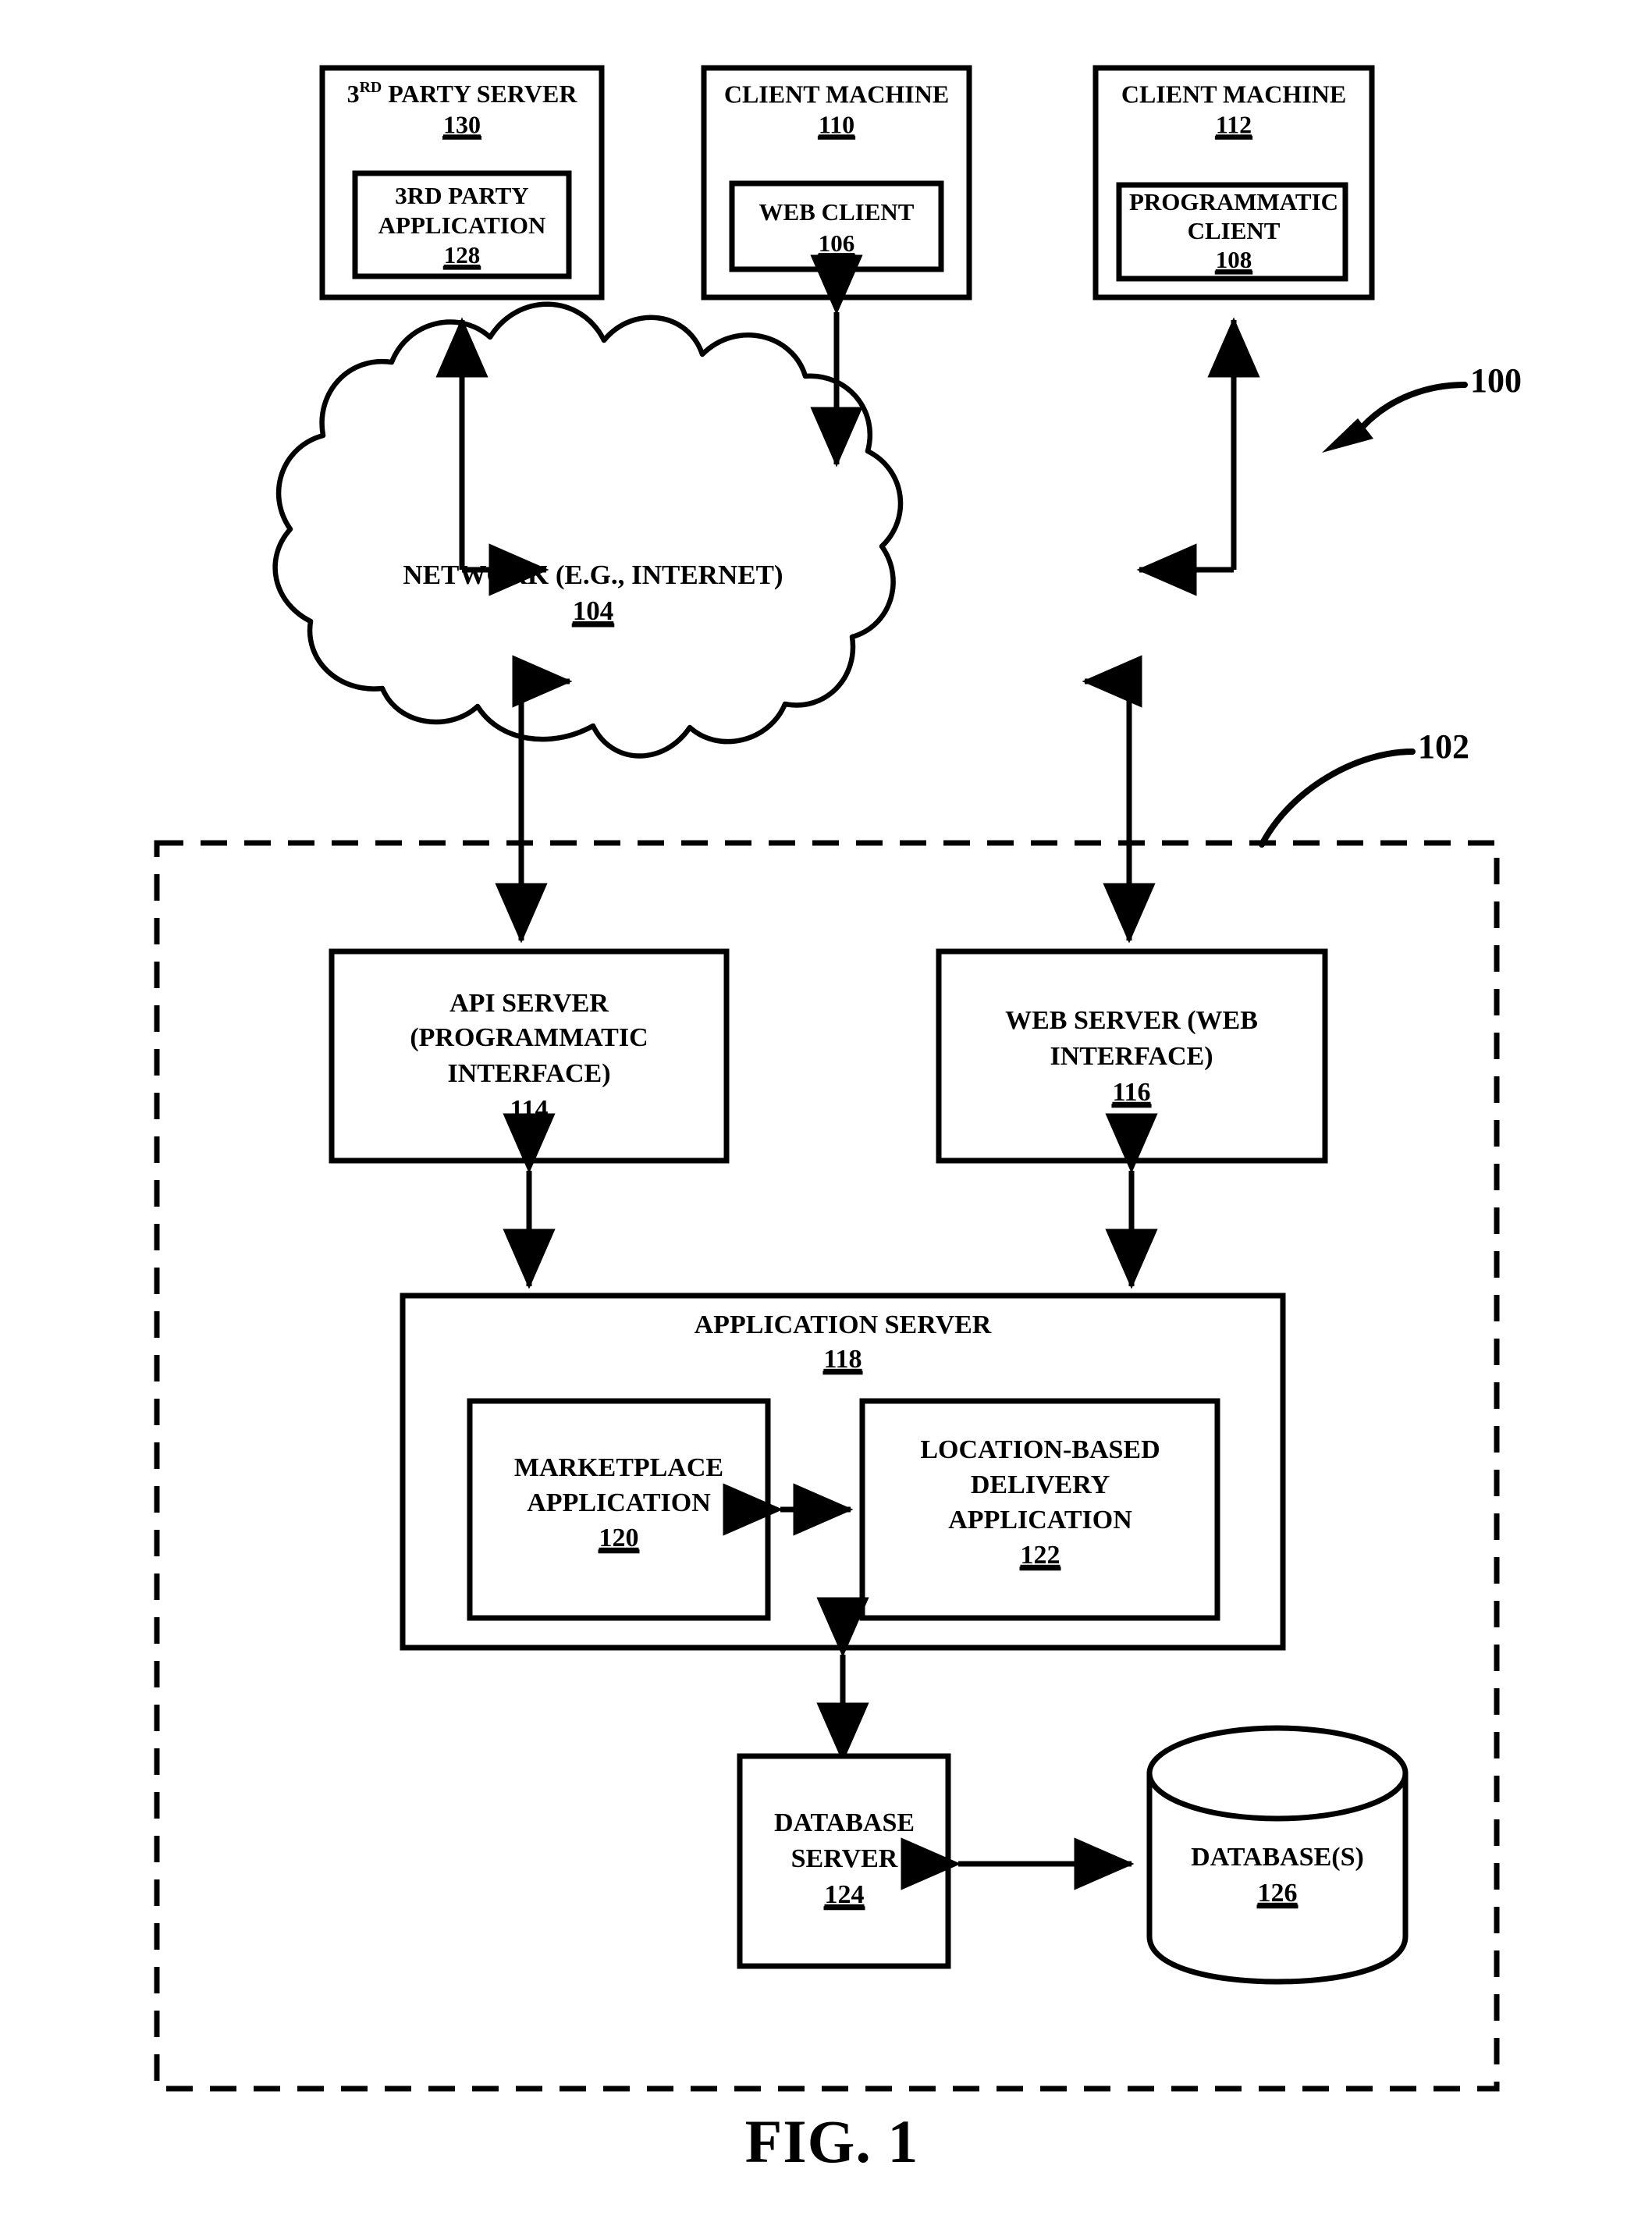 Image resolution: width=1652 pixels, height=2226 pixels. What do you see at coordinates (529, 1073) in the screenshot?
I see `api-server-line3: INTERFACE)` at bounding box center [529, 1073].